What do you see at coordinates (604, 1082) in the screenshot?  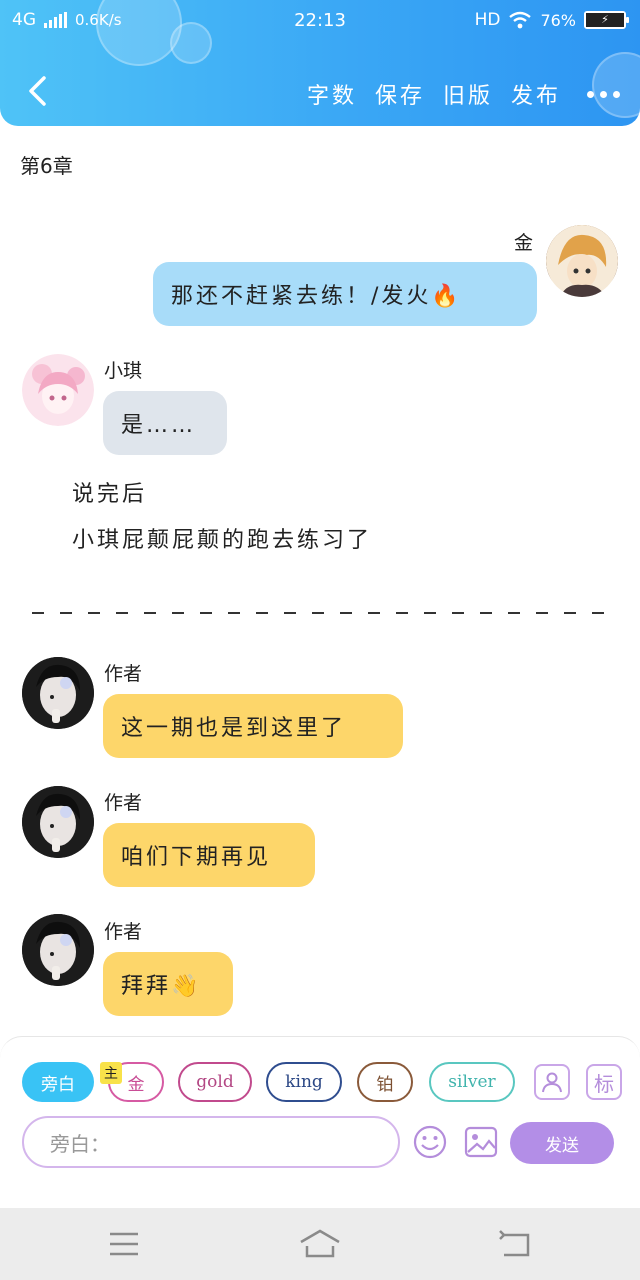 I see `tag-button: 标` at bounding box center [604, 1082].